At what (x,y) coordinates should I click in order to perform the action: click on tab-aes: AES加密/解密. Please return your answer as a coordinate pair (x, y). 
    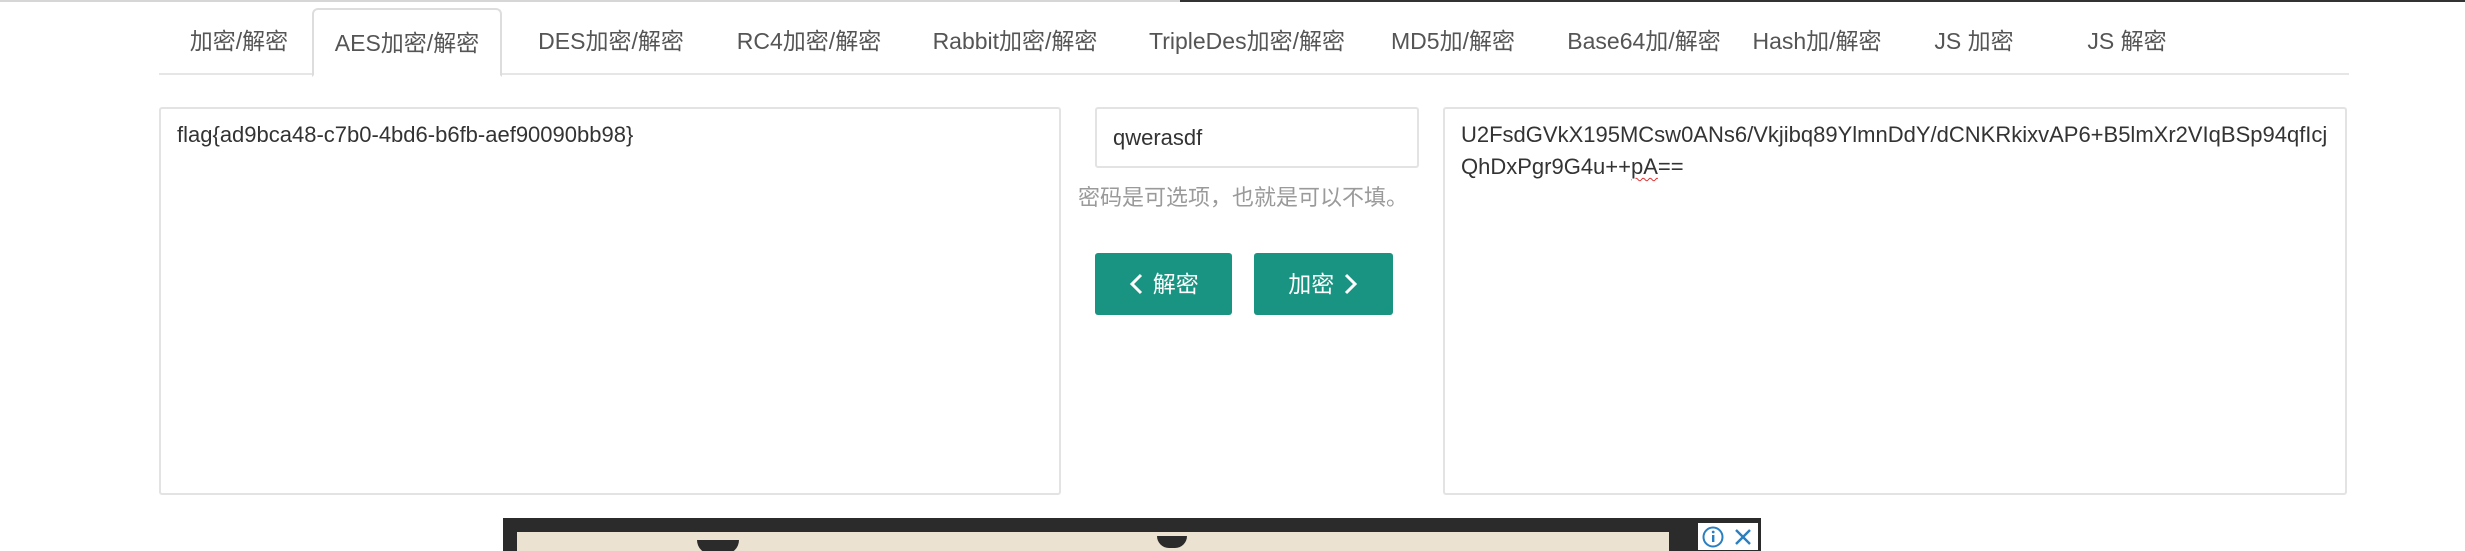
    Looking at the image, I should click on (407, 42).